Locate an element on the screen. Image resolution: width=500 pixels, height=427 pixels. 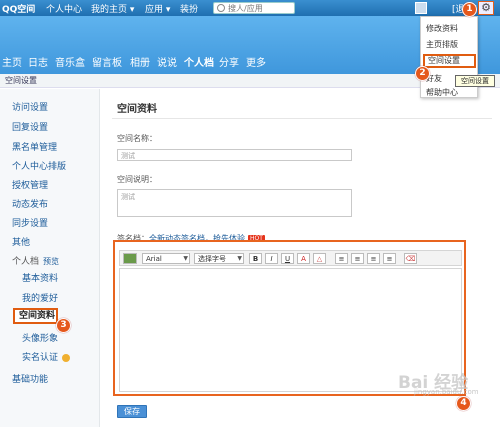
bold-button: B is located at coordinates (255, 258).